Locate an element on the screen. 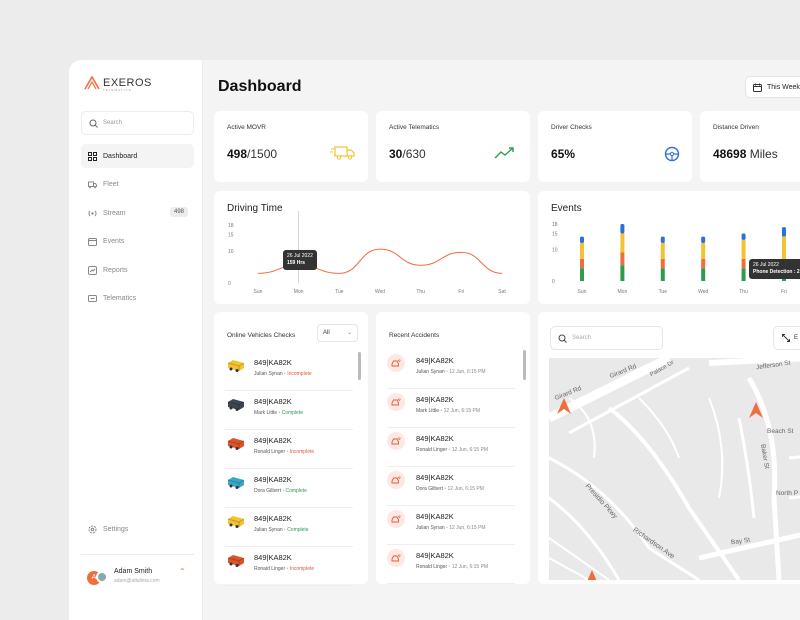 Image resolution: width=800 pixels, height=620 pixels. accident-list-scrollbar is located at coordinates (524, 365).